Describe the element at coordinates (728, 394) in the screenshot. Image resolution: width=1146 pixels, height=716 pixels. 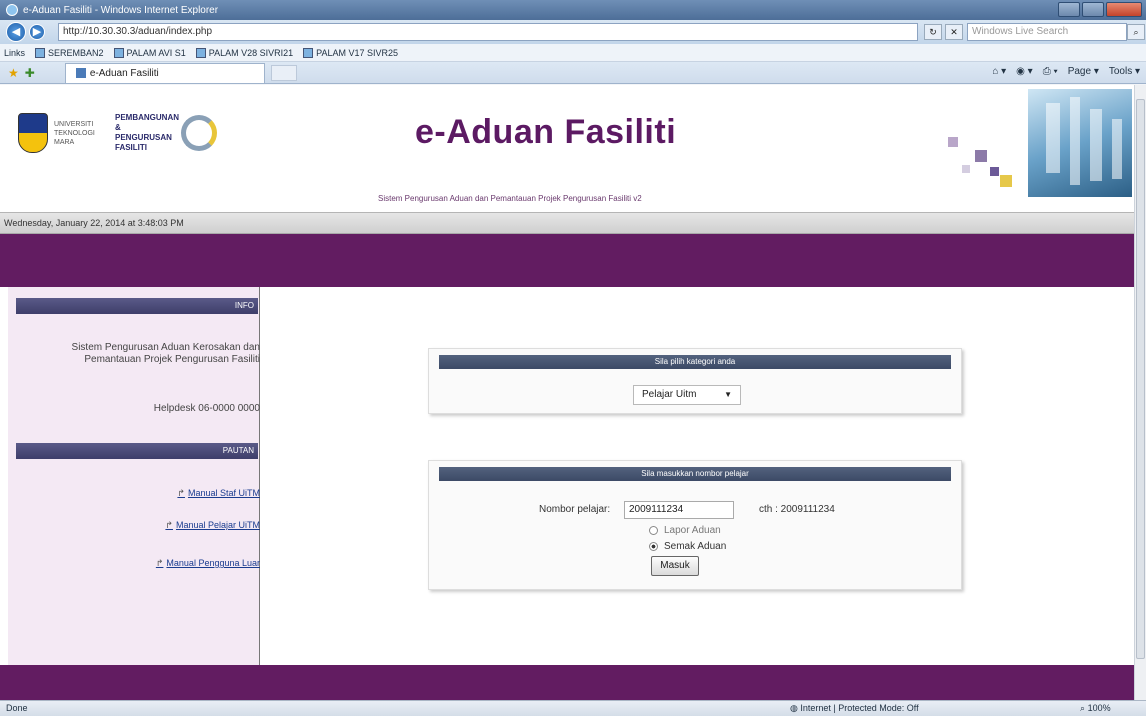
I see `chevron-down-icon: ▼` at that location.